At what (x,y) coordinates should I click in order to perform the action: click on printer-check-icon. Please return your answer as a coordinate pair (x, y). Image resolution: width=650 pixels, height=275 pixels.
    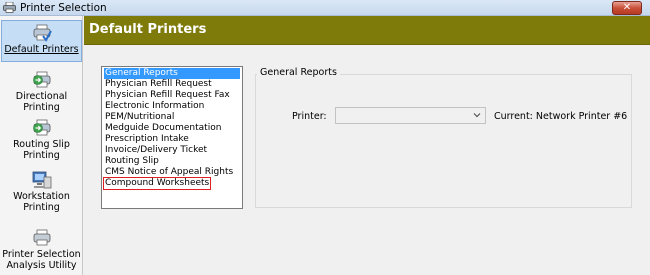
    Looking at the image, I should click on (42, 33).